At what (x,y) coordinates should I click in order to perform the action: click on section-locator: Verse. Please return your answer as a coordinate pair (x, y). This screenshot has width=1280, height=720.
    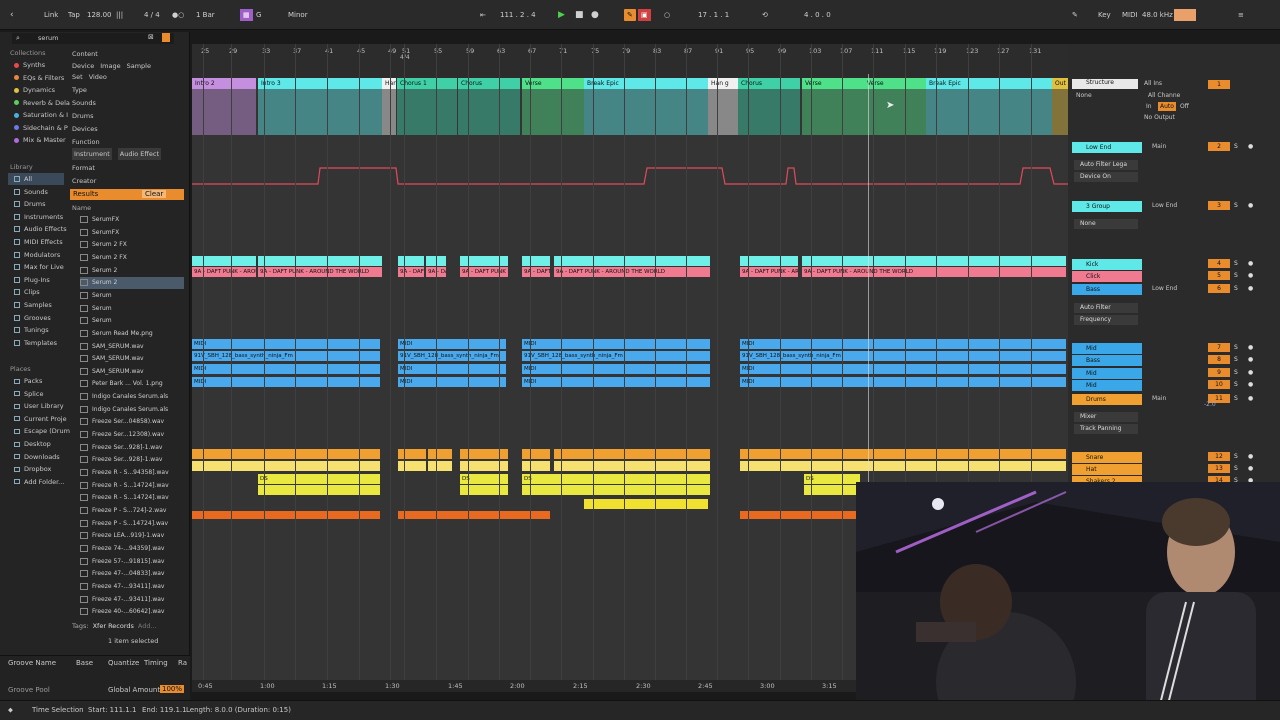
    Looking at the image, I should click on (553, 83).